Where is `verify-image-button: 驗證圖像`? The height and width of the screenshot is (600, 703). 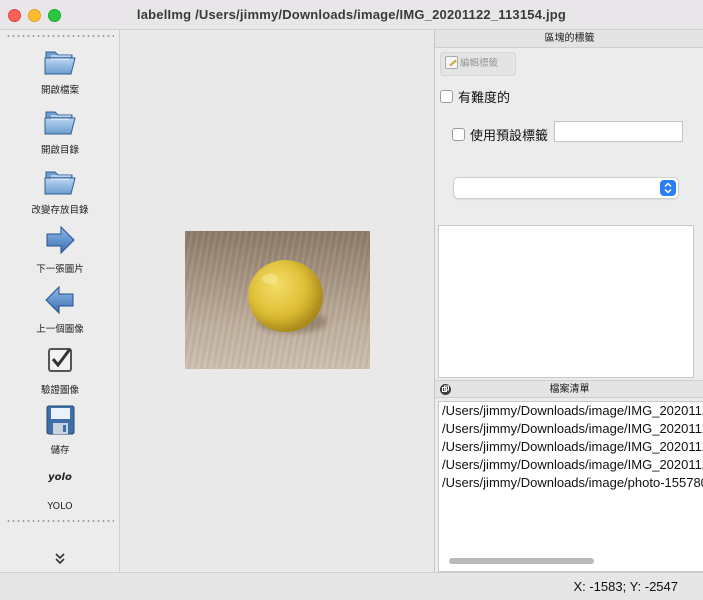
verify-image-button: 驗證圖像 is located at coordinates (60, 374).